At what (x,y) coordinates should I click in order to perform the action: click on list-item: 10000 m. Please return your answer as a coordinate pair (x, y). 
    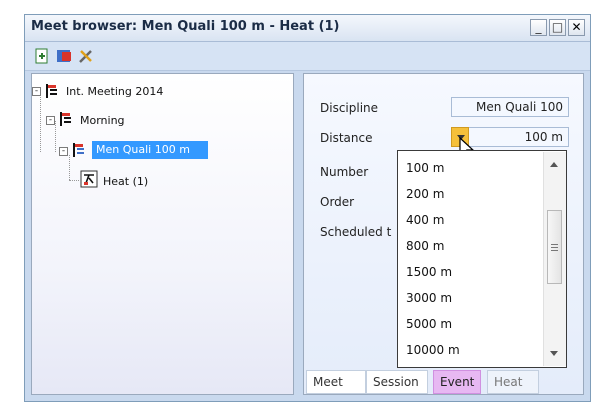
    Looking at the image, I should click on (433, 350).